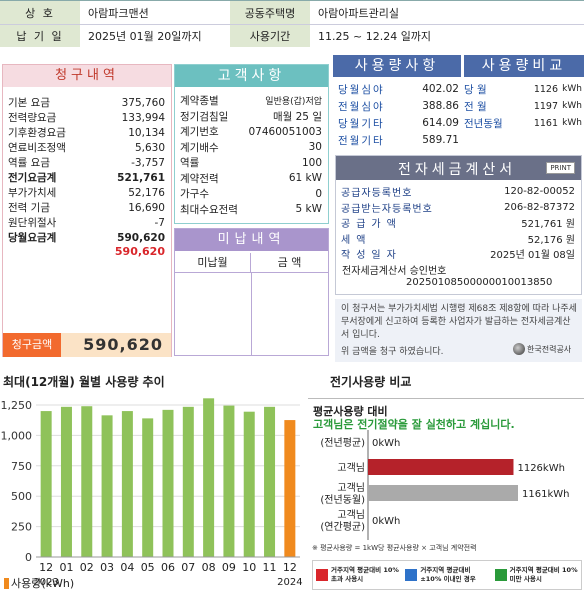 This screenshot has height=615, width=584. I want to click on x-tick-label: 08, so click(209, 567).